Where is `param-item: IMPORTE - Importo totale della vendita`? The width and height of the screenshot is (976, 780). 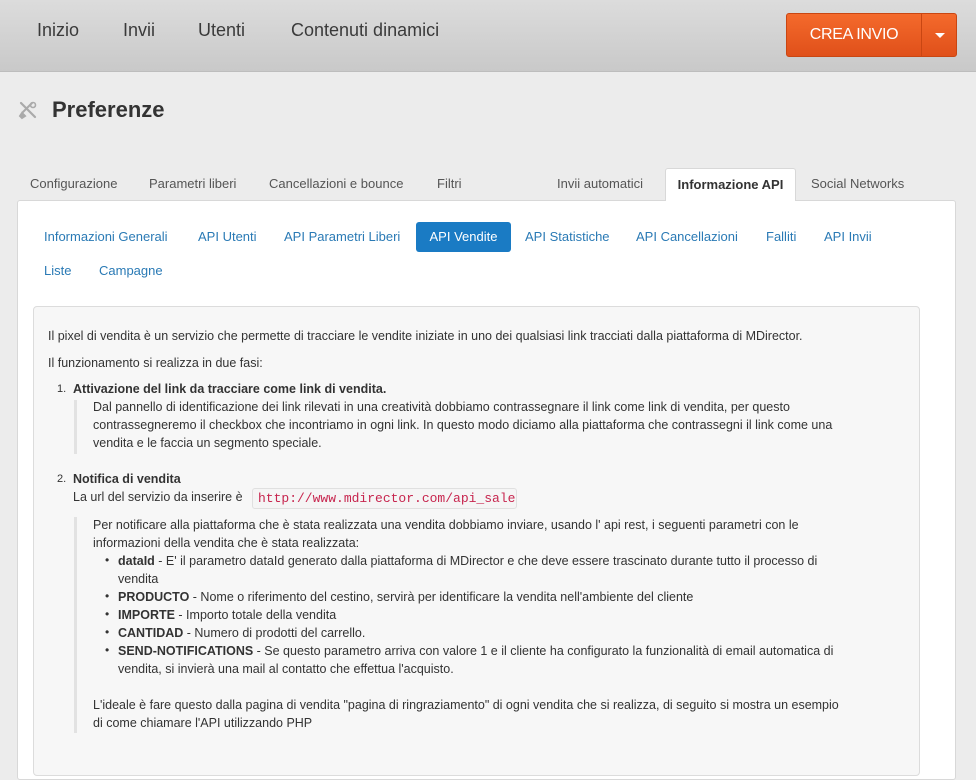
param-item: IMPORTE - Importo totale della vendita is located at coordinates (227, 615).